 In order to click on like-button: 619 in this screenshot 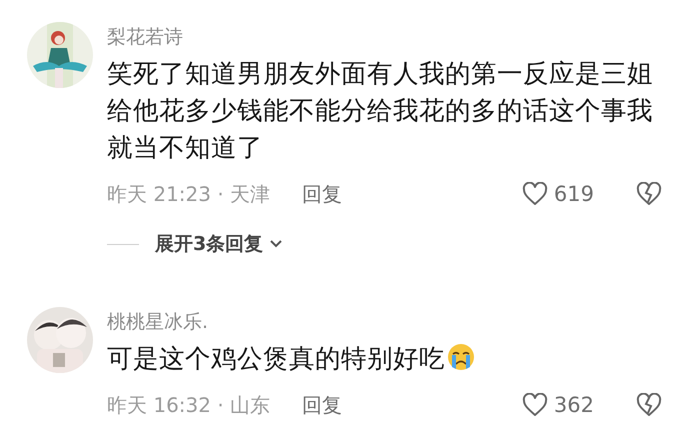, I will do `click(558, 194)`.